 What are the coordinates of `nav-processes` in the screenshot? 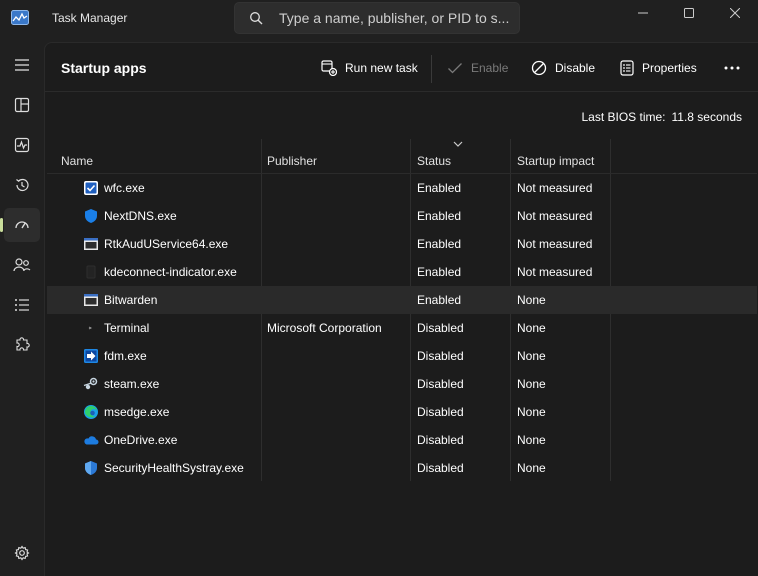 It's located at (22, 105).